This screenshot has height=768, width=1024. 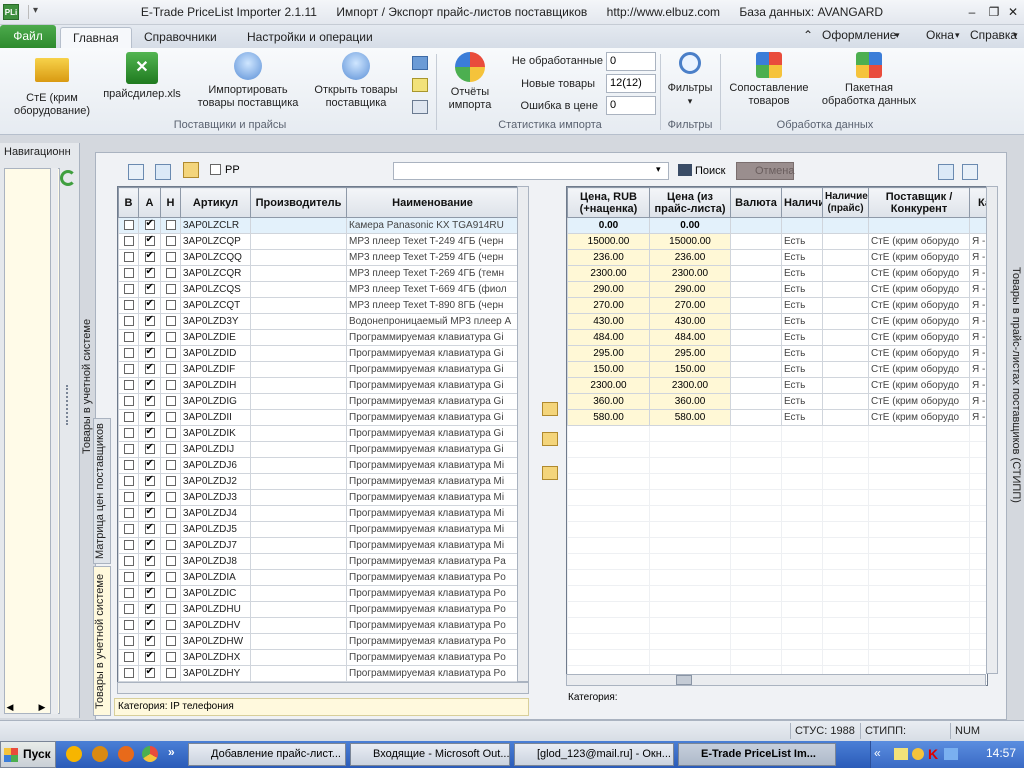 What do you see at coordinates (215, 481) in the screenshot?
I see `article-cell: 3AP0LZDJ2` at bounding box center [215, 481].